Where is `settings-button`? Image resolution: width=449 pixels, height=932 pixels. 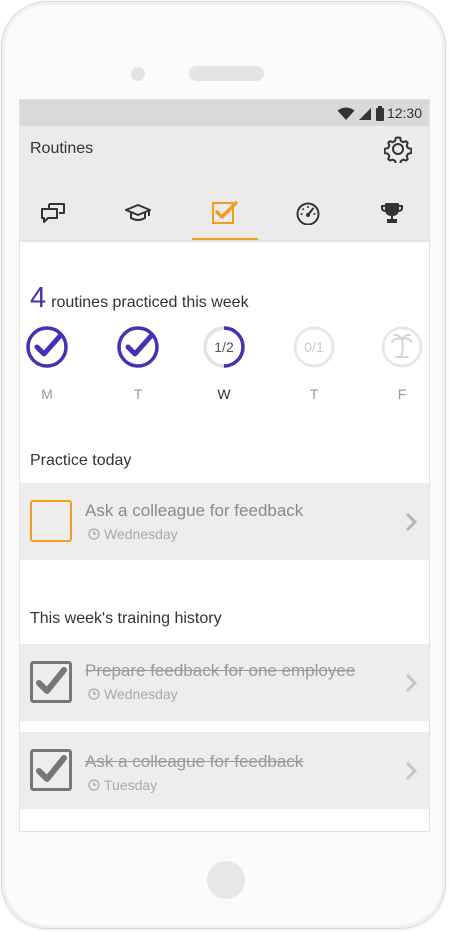 settings-button is located at coordinates (398, 149).